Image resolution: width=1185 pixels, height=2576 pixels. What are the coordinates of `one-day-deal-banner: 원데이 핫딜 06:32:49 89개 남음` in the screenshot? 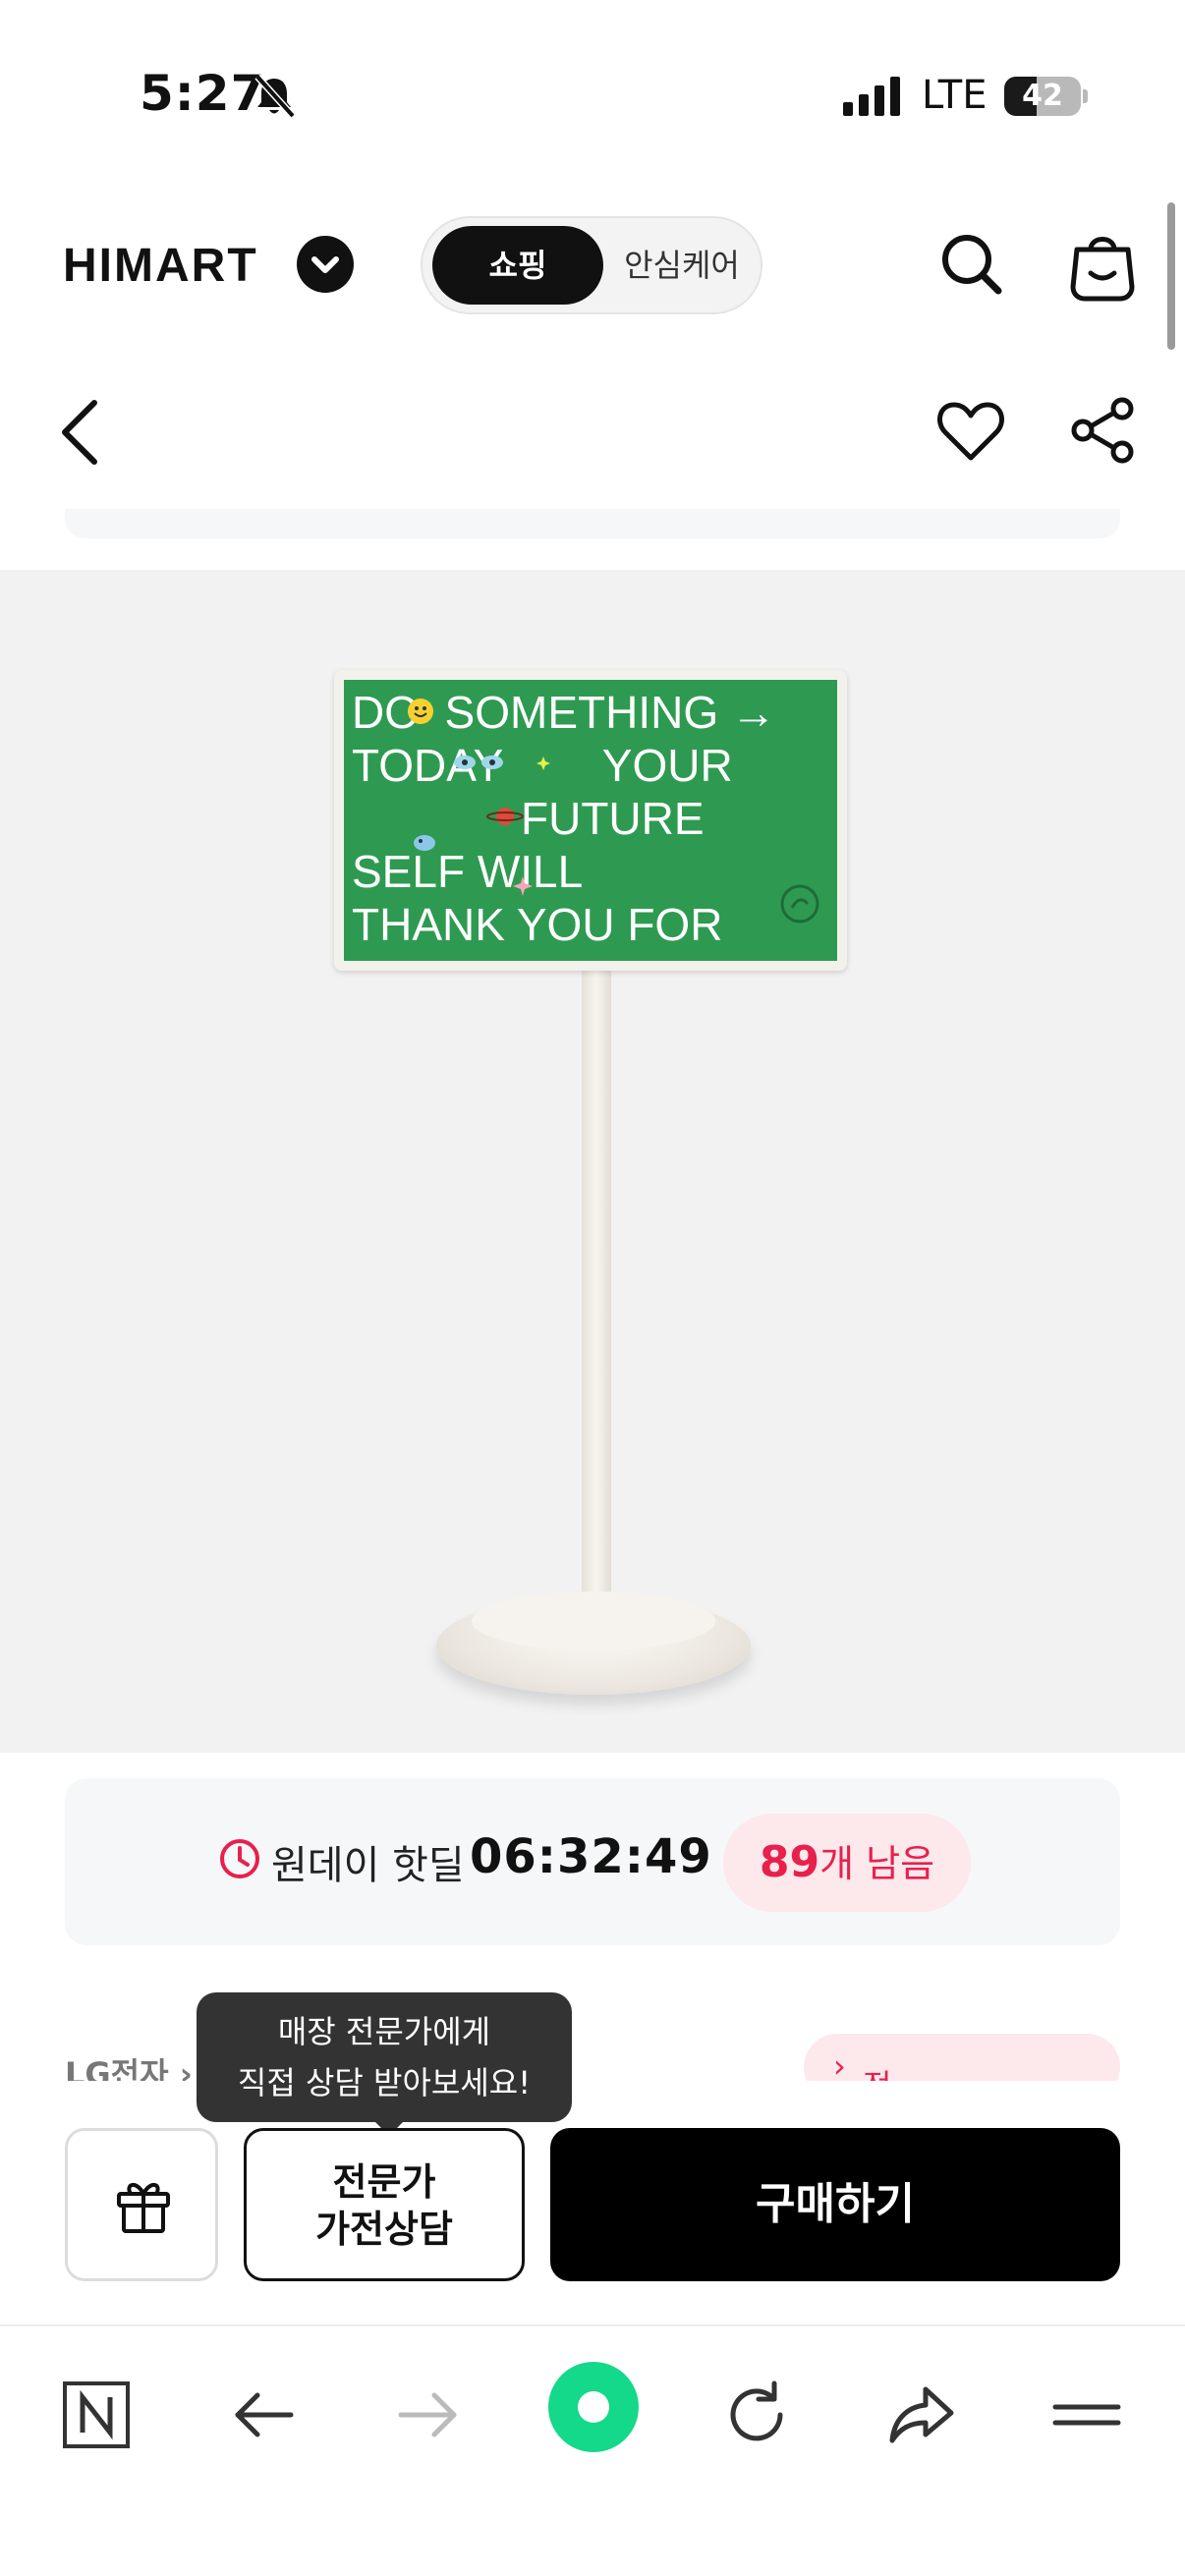 It's located at (592, 1861).